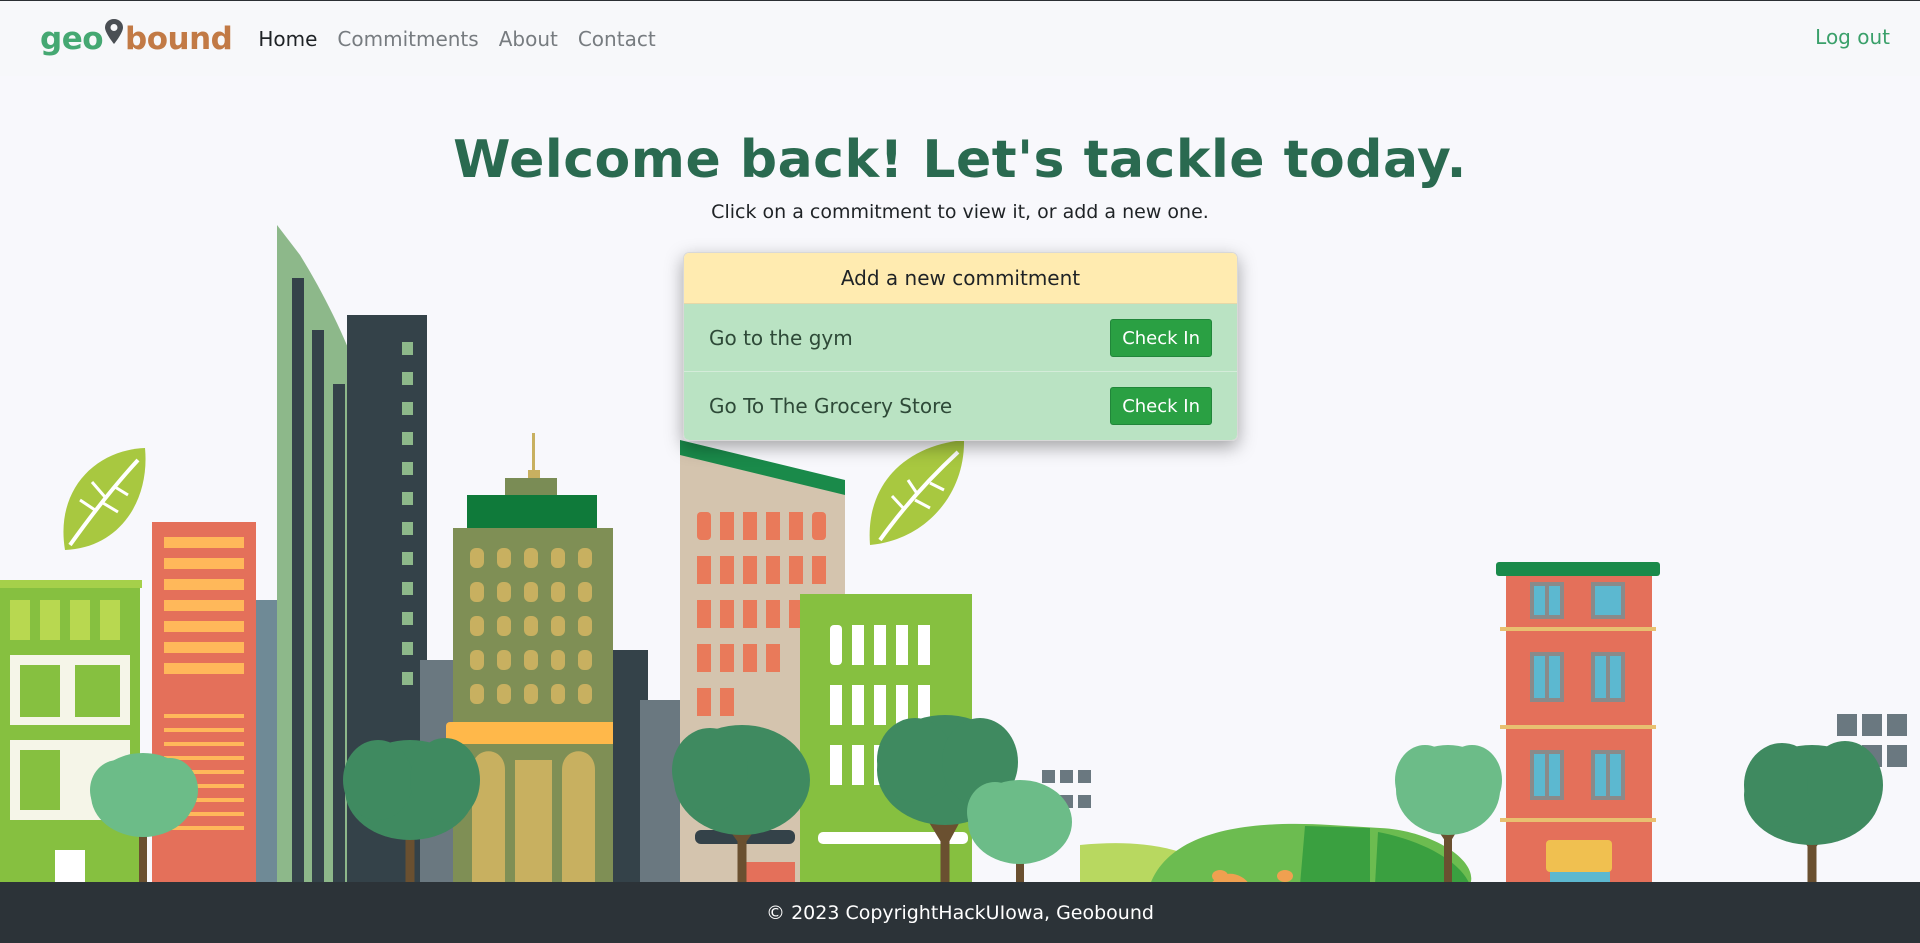 The width and height of the screenshot is (1920, 943). What do you see at coordinates (831, 406) in the screenshot?
I see `commitment-label: Go To The Grocery Store` at bounding box center [831, 406].